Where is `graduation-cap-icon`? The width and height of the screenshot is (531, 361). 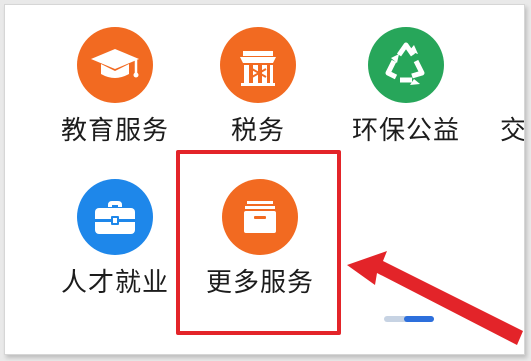 graduation-cap-icon is located at coordinates (115, 65).